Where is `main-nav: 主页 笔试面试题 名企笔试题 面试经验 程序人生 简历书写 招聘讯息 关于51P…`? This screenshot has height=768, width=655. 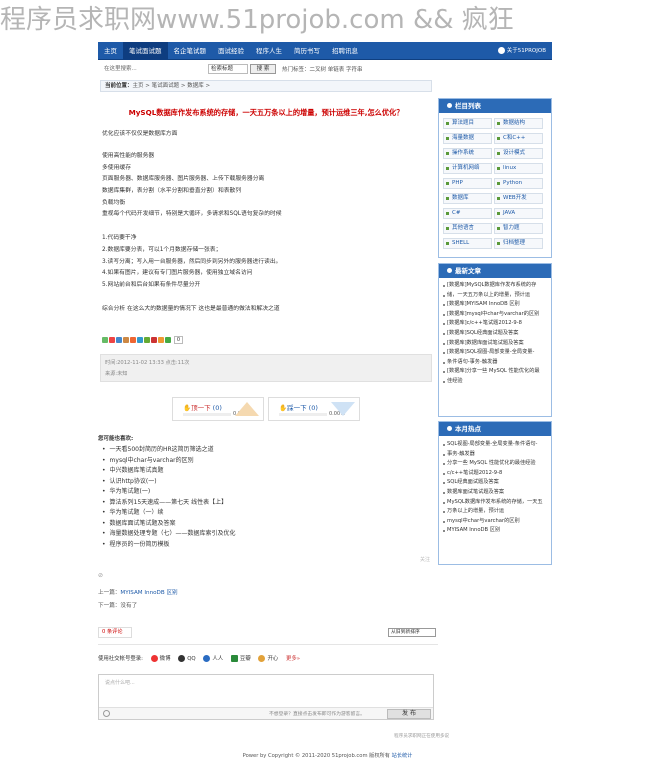 main-nav: 主页 笔试面试题 名企笔试题 面试经验 程序人生 简历书写 招聘讯息 关于51P… is located at coordinates (325, 51).